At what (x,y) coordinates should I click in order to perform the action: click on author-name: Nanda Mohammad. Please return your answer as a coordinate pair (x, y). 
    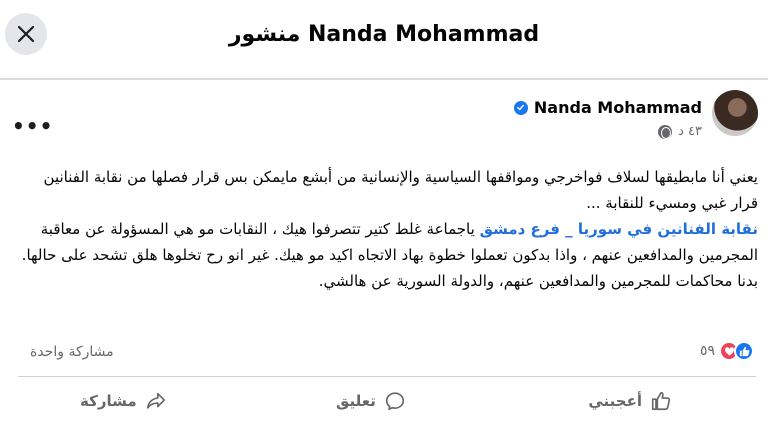
    Looking at the image, I should click on (607, 107).